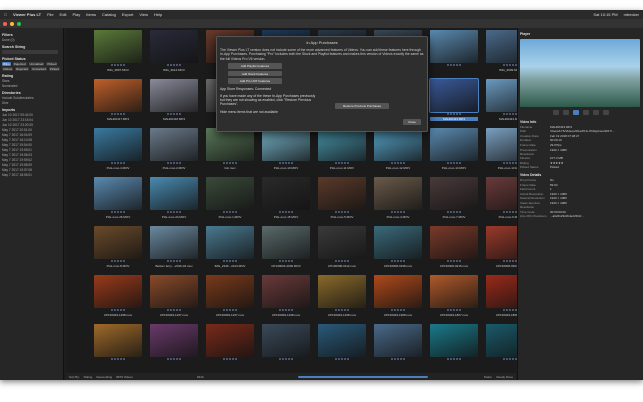 Image resolution: width=643 pixels, height=402 pixels. I want to click on rating-stars: Stars, so click(31, 81).